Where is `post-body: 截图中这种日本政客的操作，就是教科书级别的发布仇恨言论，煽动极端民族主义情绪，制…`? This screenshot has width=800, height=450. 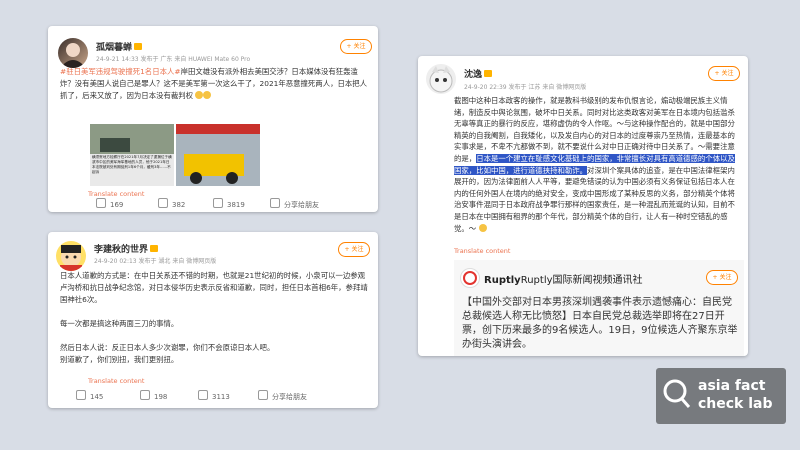 post-body: 截图中这种日本政客的操作，就是教科书级别的发布仇恨言论，煽动极端民族主义情绪，制… is located at coordinates (594, 164).